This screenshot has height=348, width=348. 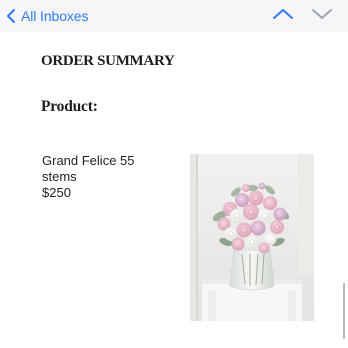 I want to click on back-button-label: All Inboxes, so click(x=55, y=16).